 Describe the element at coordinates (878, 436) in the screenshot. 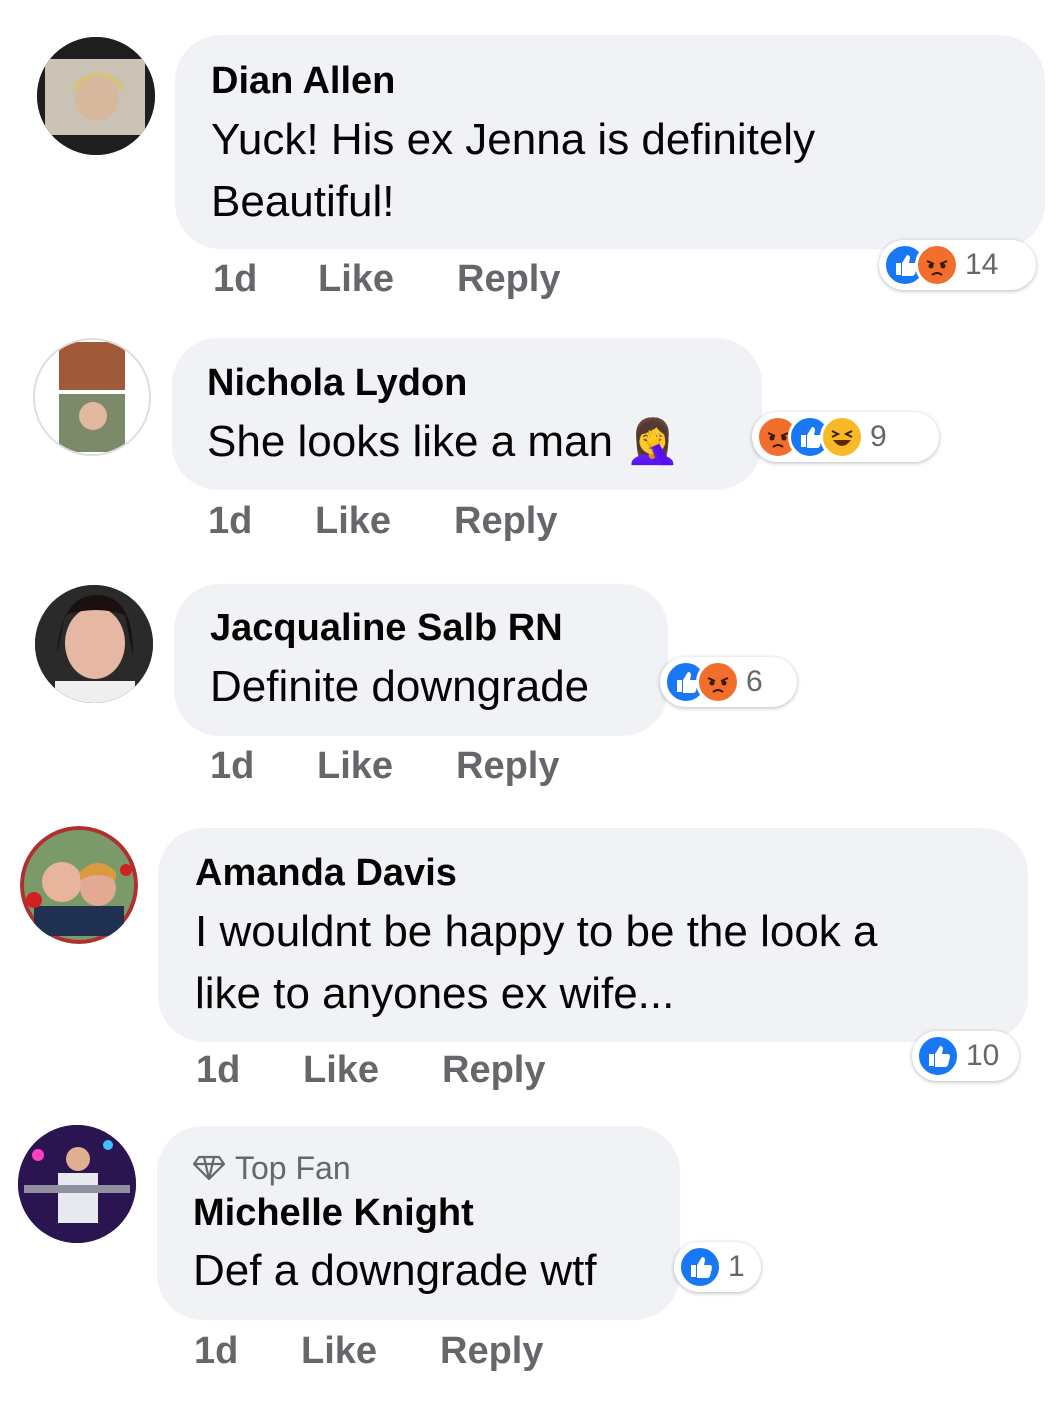

I see `reaction-count: 9` at that location.